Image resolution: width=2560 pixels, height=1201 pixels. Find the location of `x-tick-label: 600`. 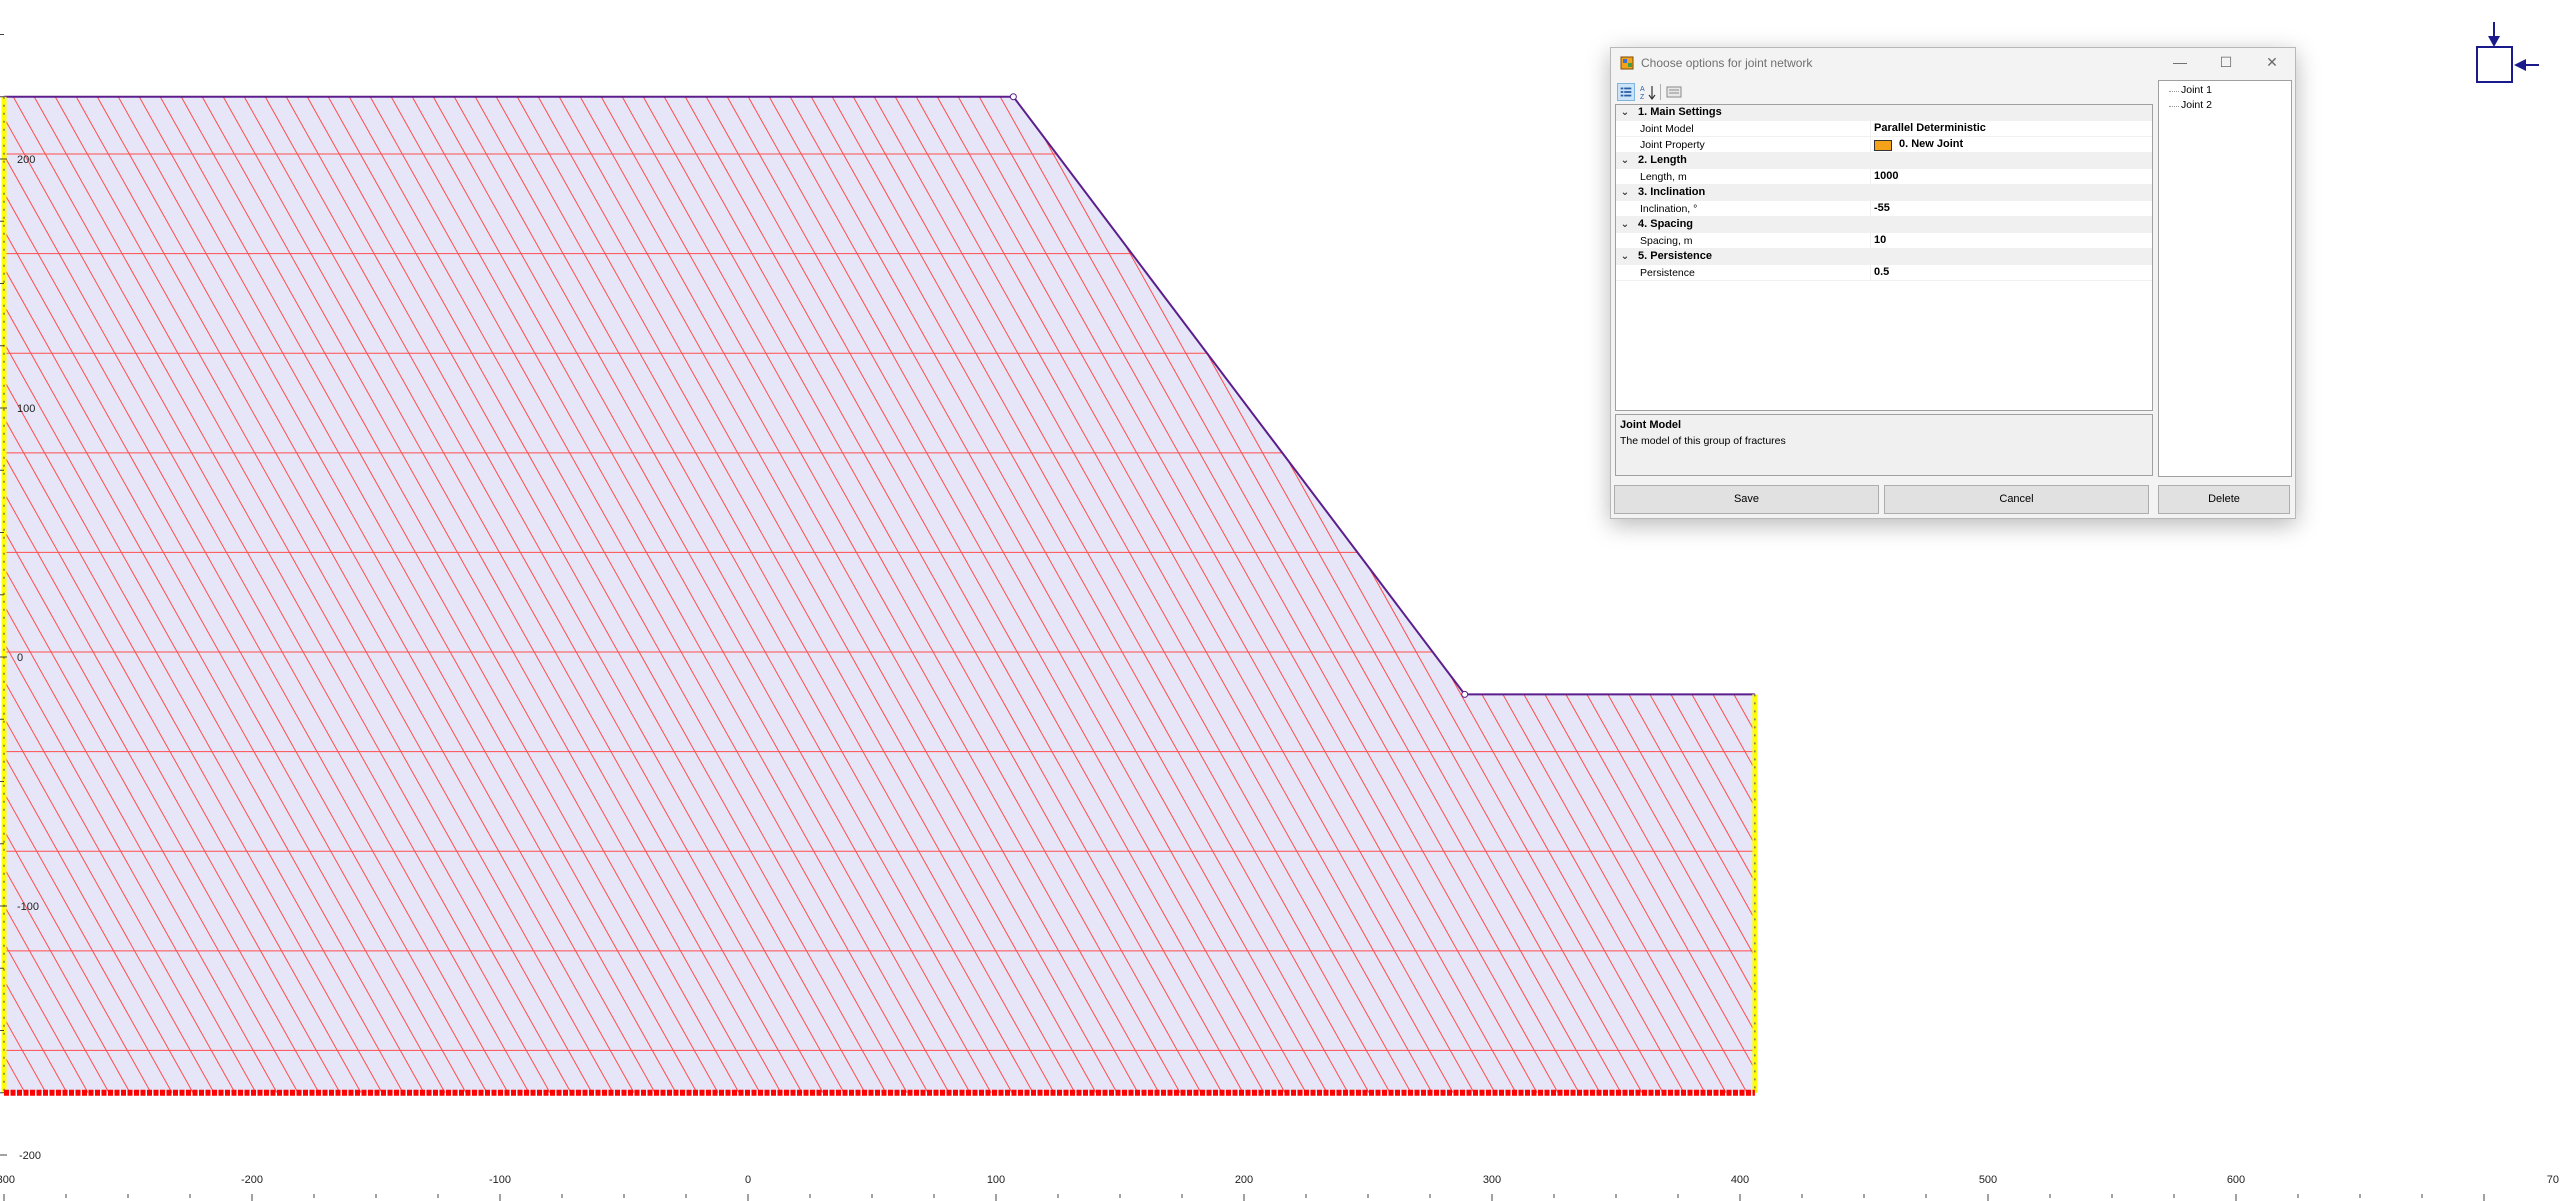

x-tick-label: 600 is located at coordinates (2236, 1180).